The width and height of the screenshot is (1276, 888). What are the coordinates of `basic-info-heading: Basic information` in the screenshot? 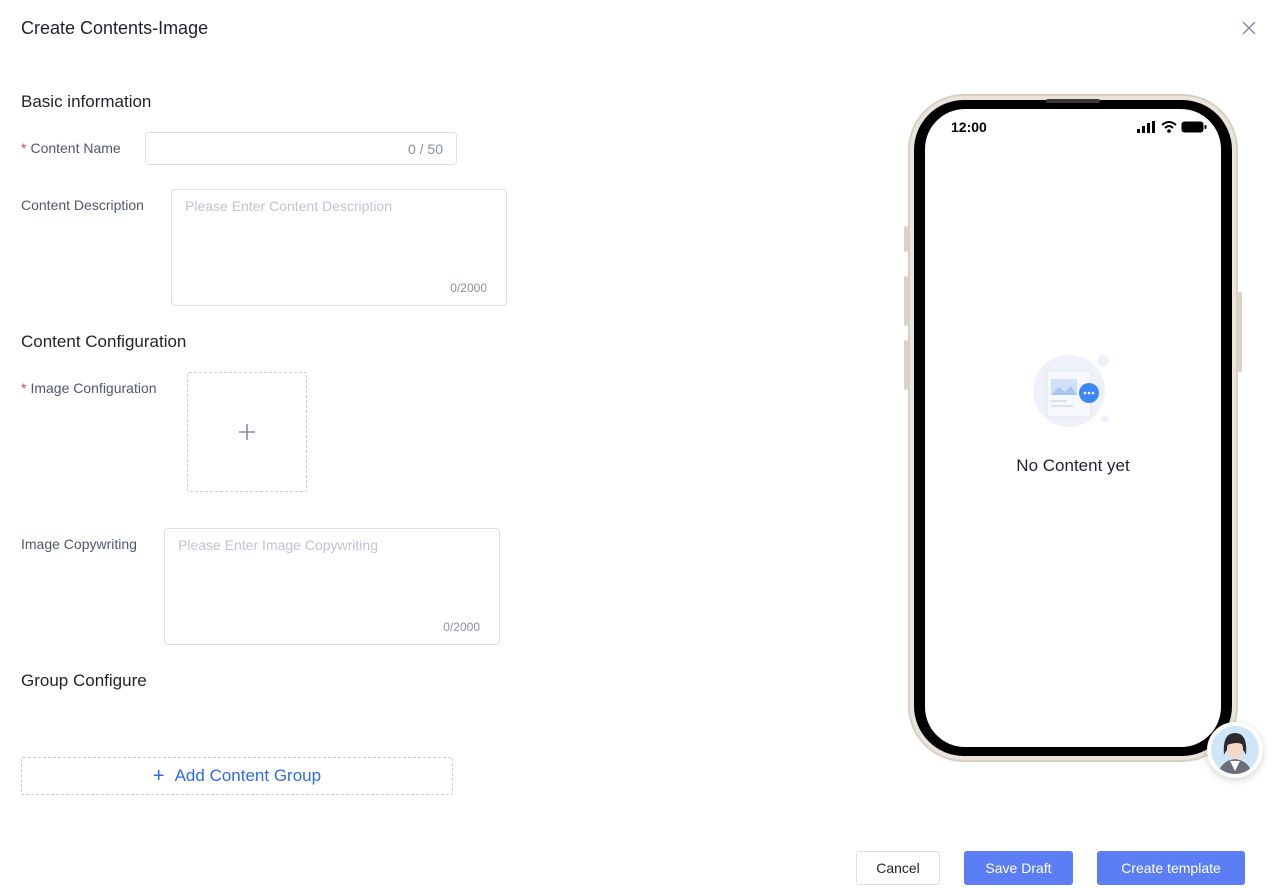 It's located at (86, 101).